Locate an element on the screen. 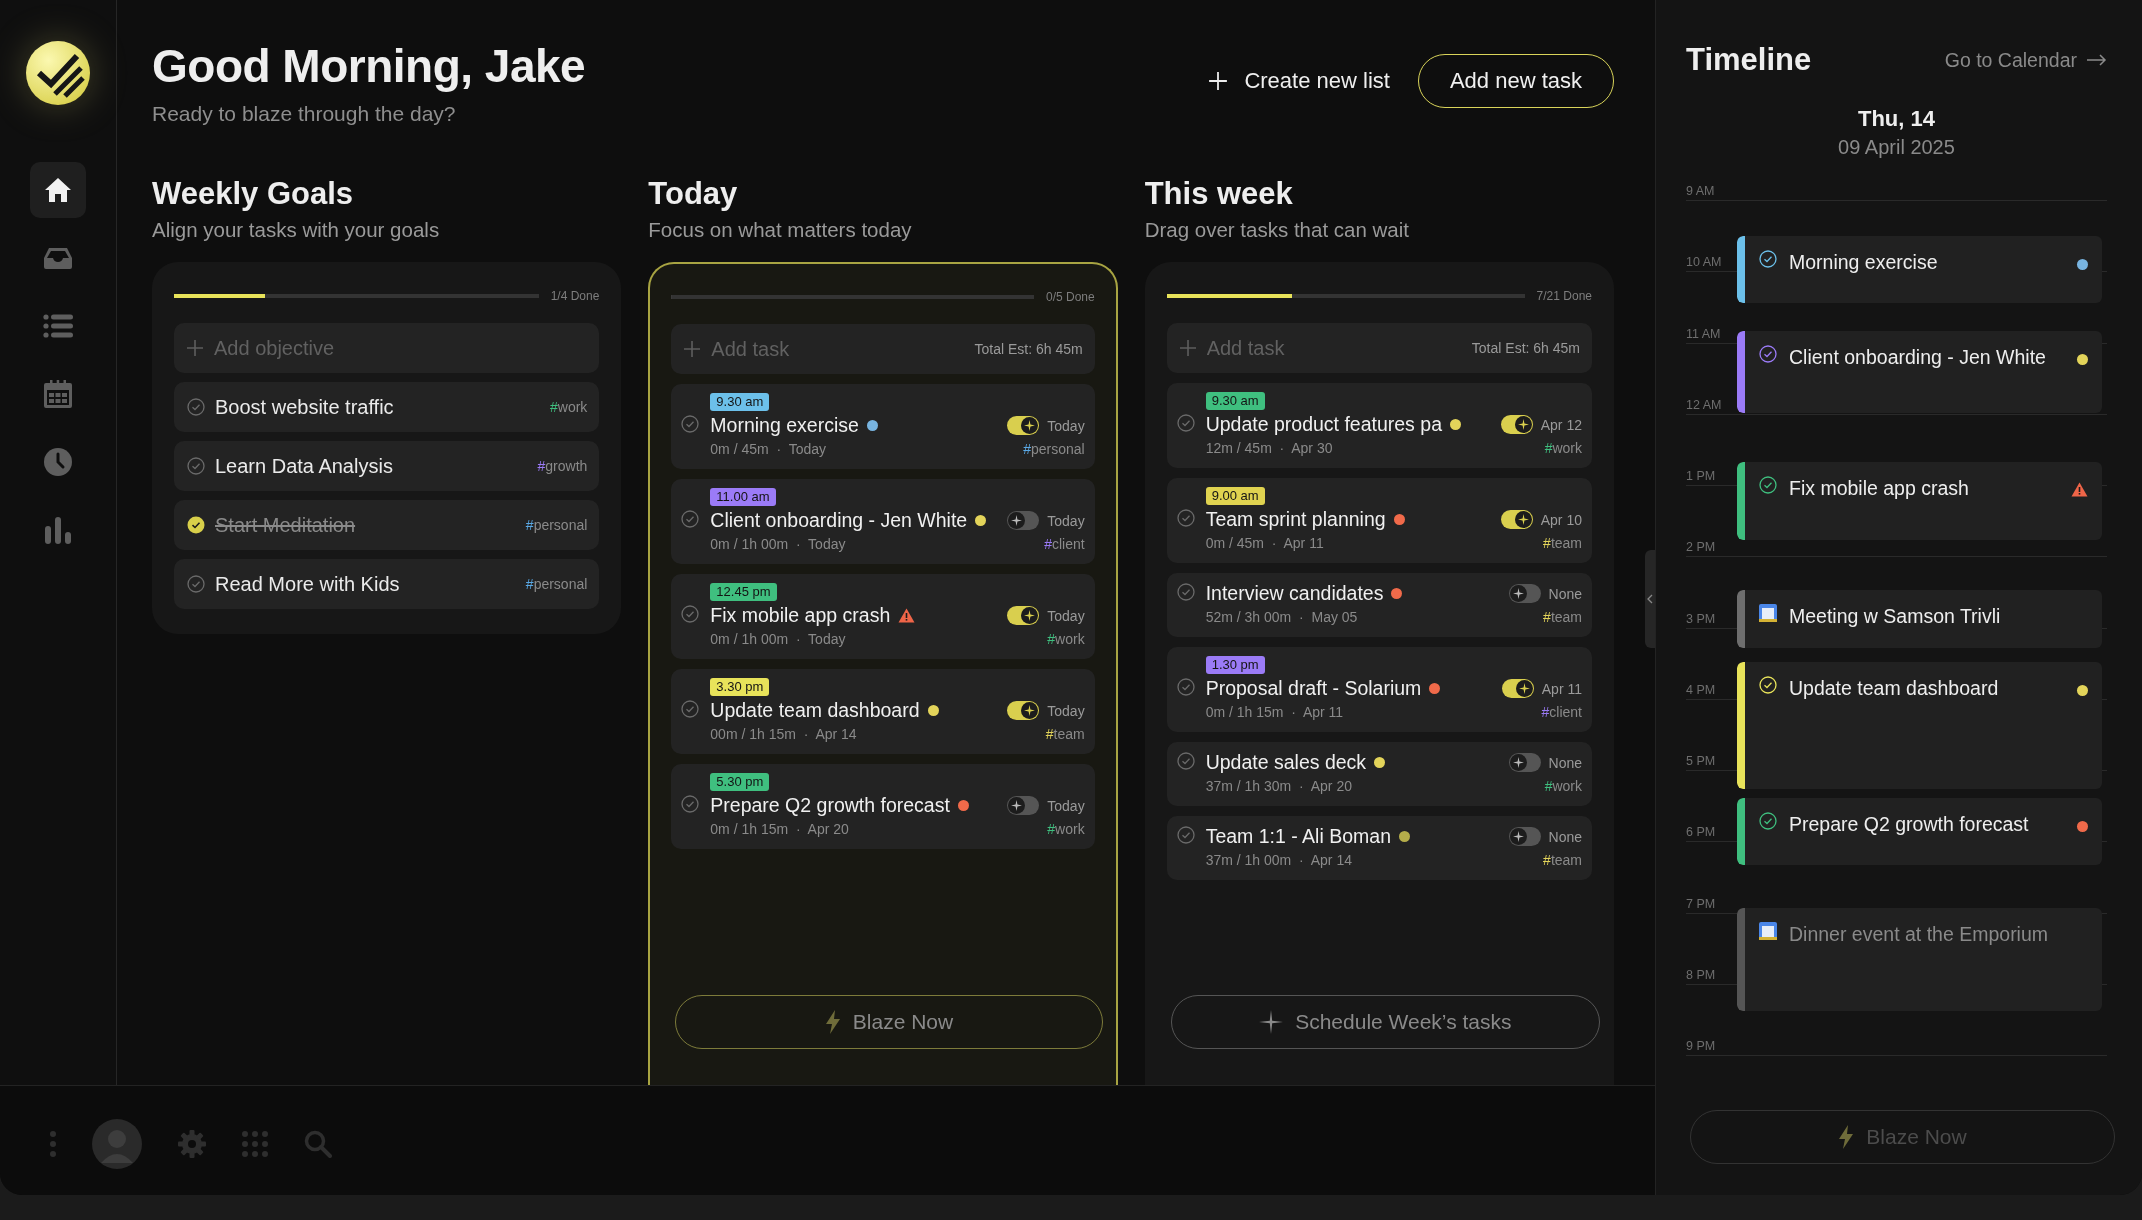 Image resolution: width=2142 pixels, height=1220 pixels. goal-item: Boost website traffic #work is located at coordinates (387, 407).